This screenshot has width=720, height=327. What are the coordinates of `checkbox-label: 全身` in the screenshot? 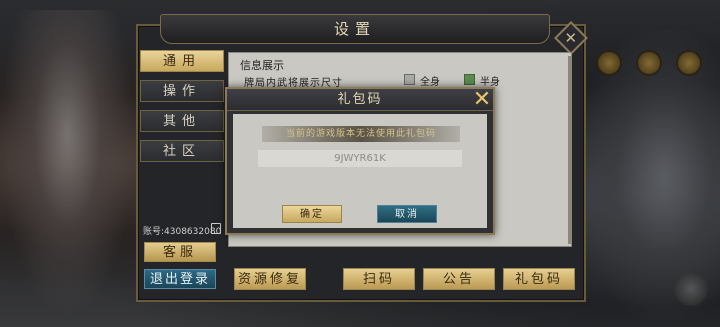 It's located at (430, 82).